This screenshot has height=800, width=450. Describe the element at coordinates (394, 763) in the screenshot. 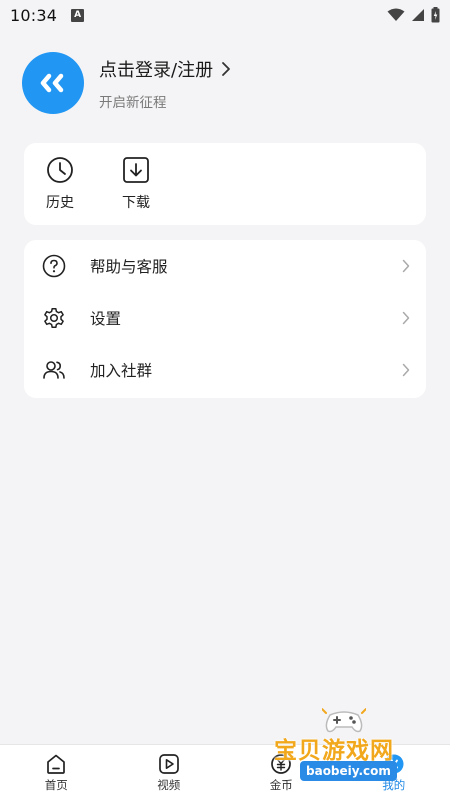

I see `profile-icon` at that location.